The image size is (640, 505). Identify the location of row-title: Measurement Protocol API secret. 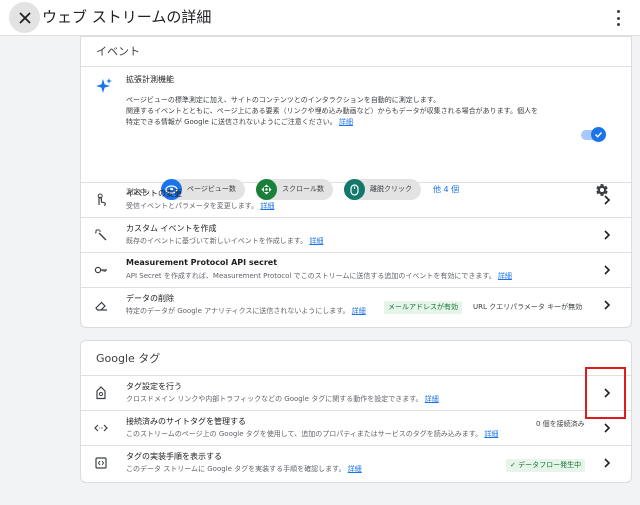
(202, 262).